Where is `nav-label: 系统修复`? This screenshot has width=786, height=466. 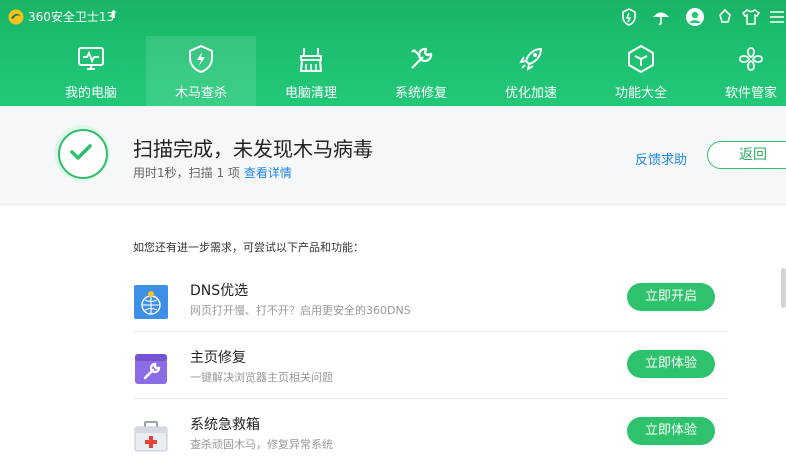 nav-label: 系统修复 is located at coordinates (421, 91).